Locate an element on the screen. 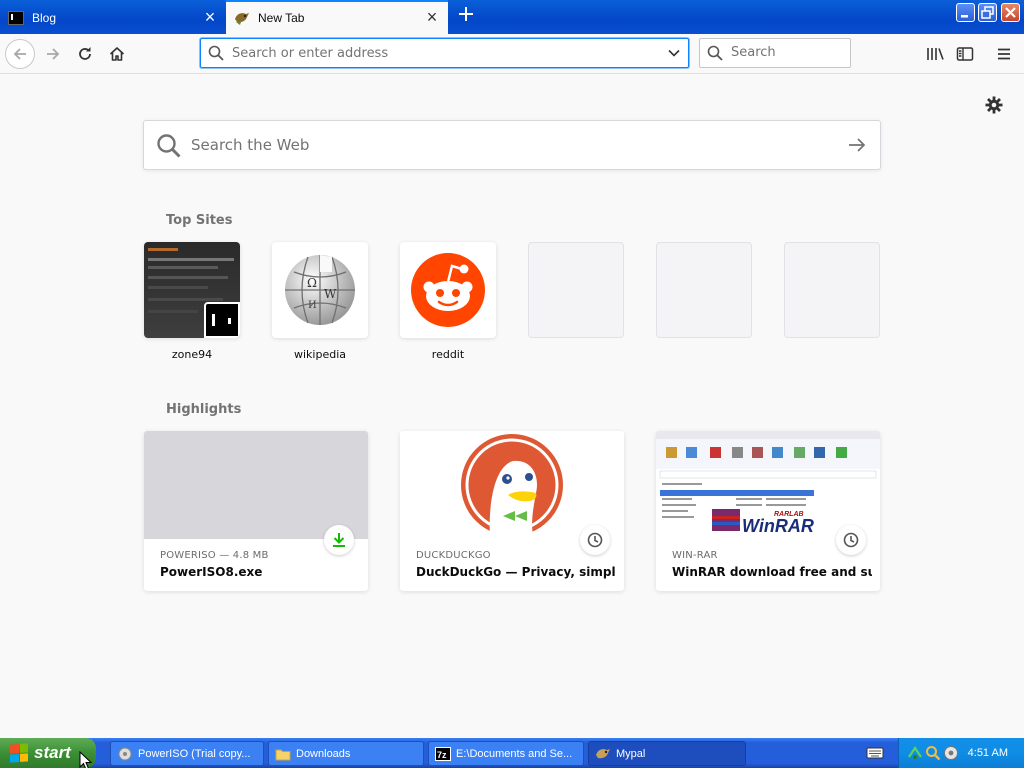  highlight-thumbnail: RARLAB WinRAR is located at coordinates (768, 485).